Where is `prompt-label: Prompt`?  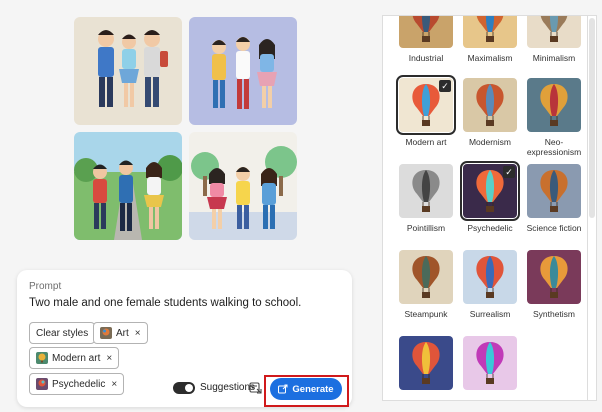 prompt-label: Prompt is located at coordinates (45, 286).